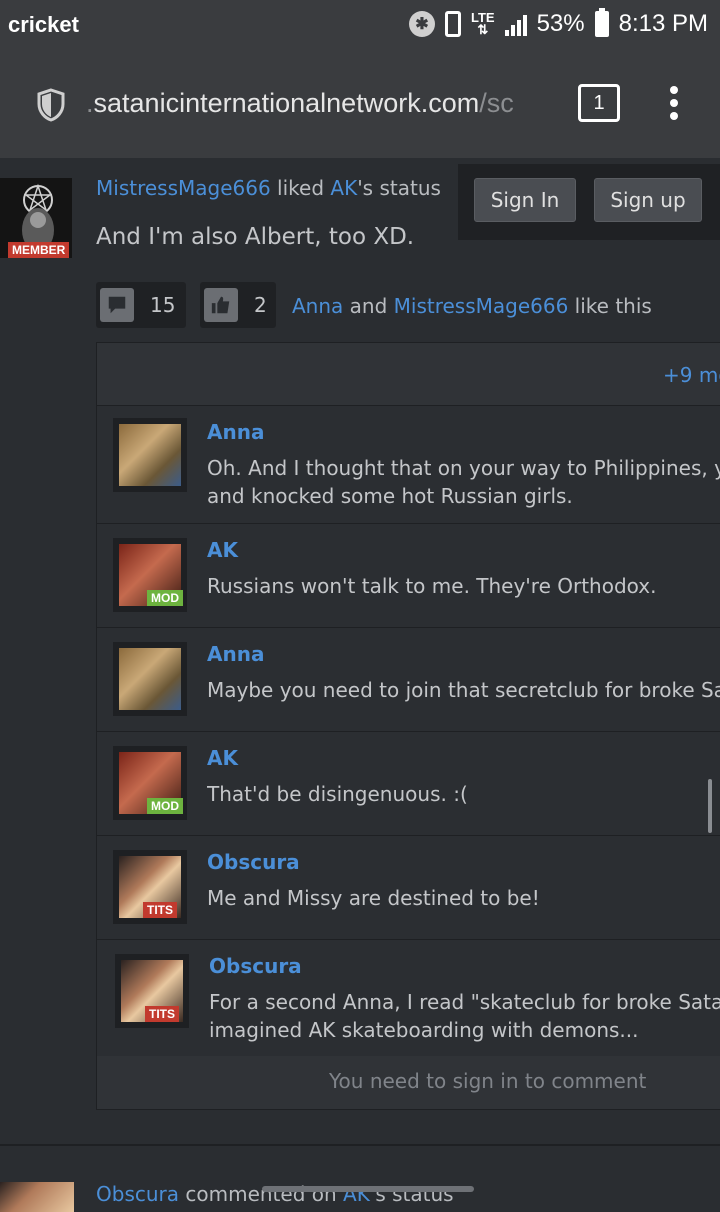 The image size is (720, 1212). What do you see at coordinates (337, 794) in the screenshot?
I see `comment-text: That'd be disingenuous. :(` at bounding box center [337, 794].